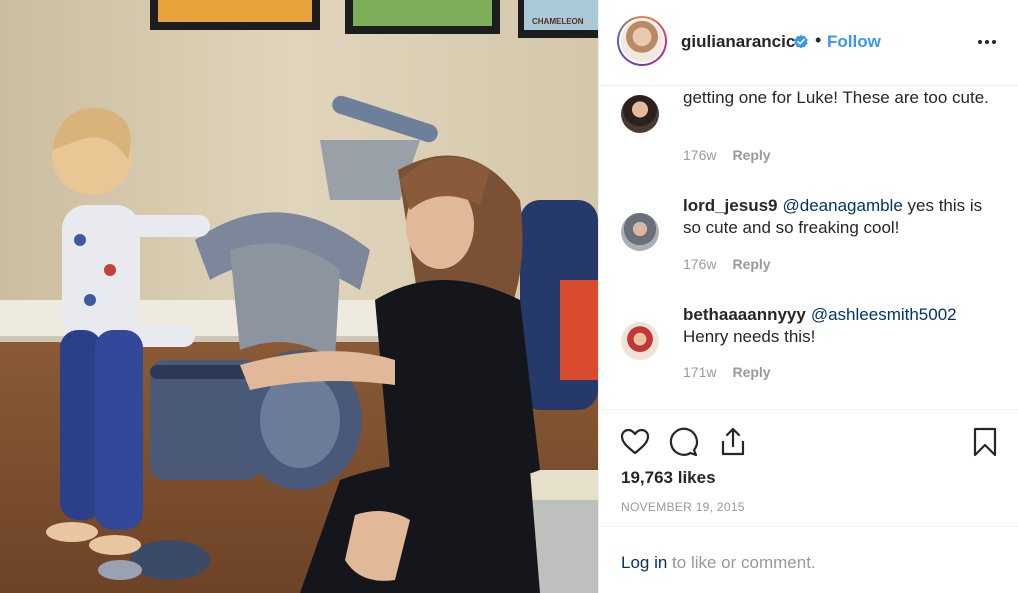 This screenshot has height=593, width=1018. Describe the element at coordinates (683, 442) in the screenshot. I see `comment-icon` at that location.